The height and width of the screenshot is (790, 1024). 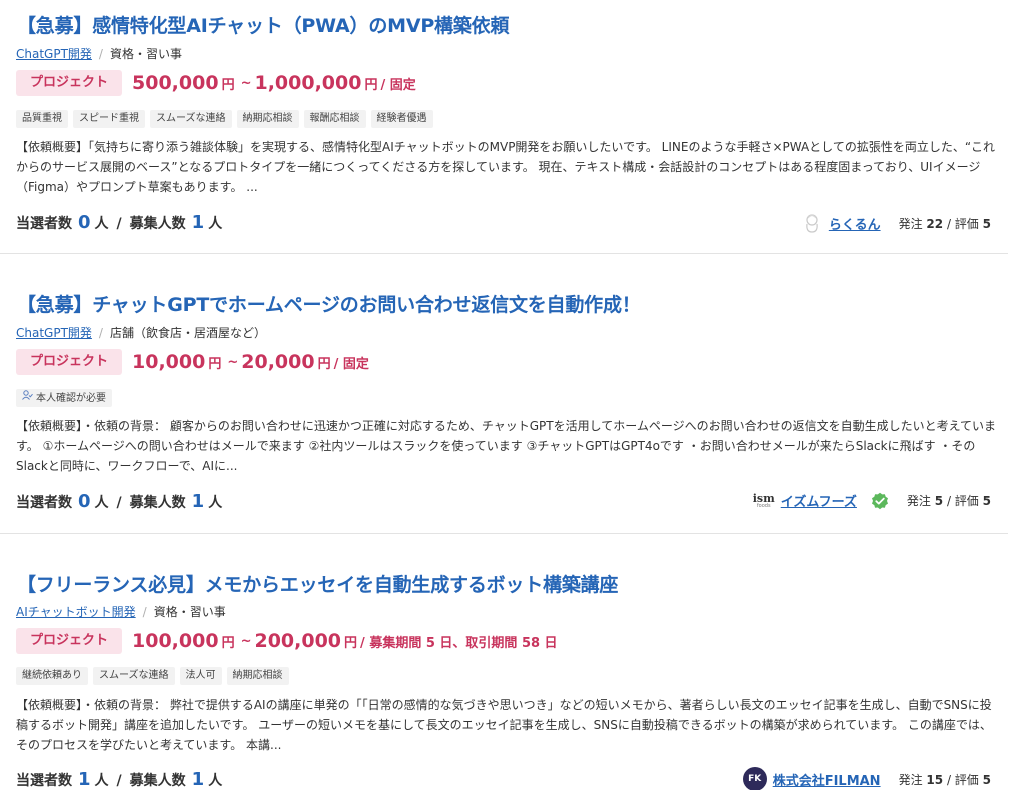 I want to click on tag: 経験者優遇, so click(x=401, y=119).